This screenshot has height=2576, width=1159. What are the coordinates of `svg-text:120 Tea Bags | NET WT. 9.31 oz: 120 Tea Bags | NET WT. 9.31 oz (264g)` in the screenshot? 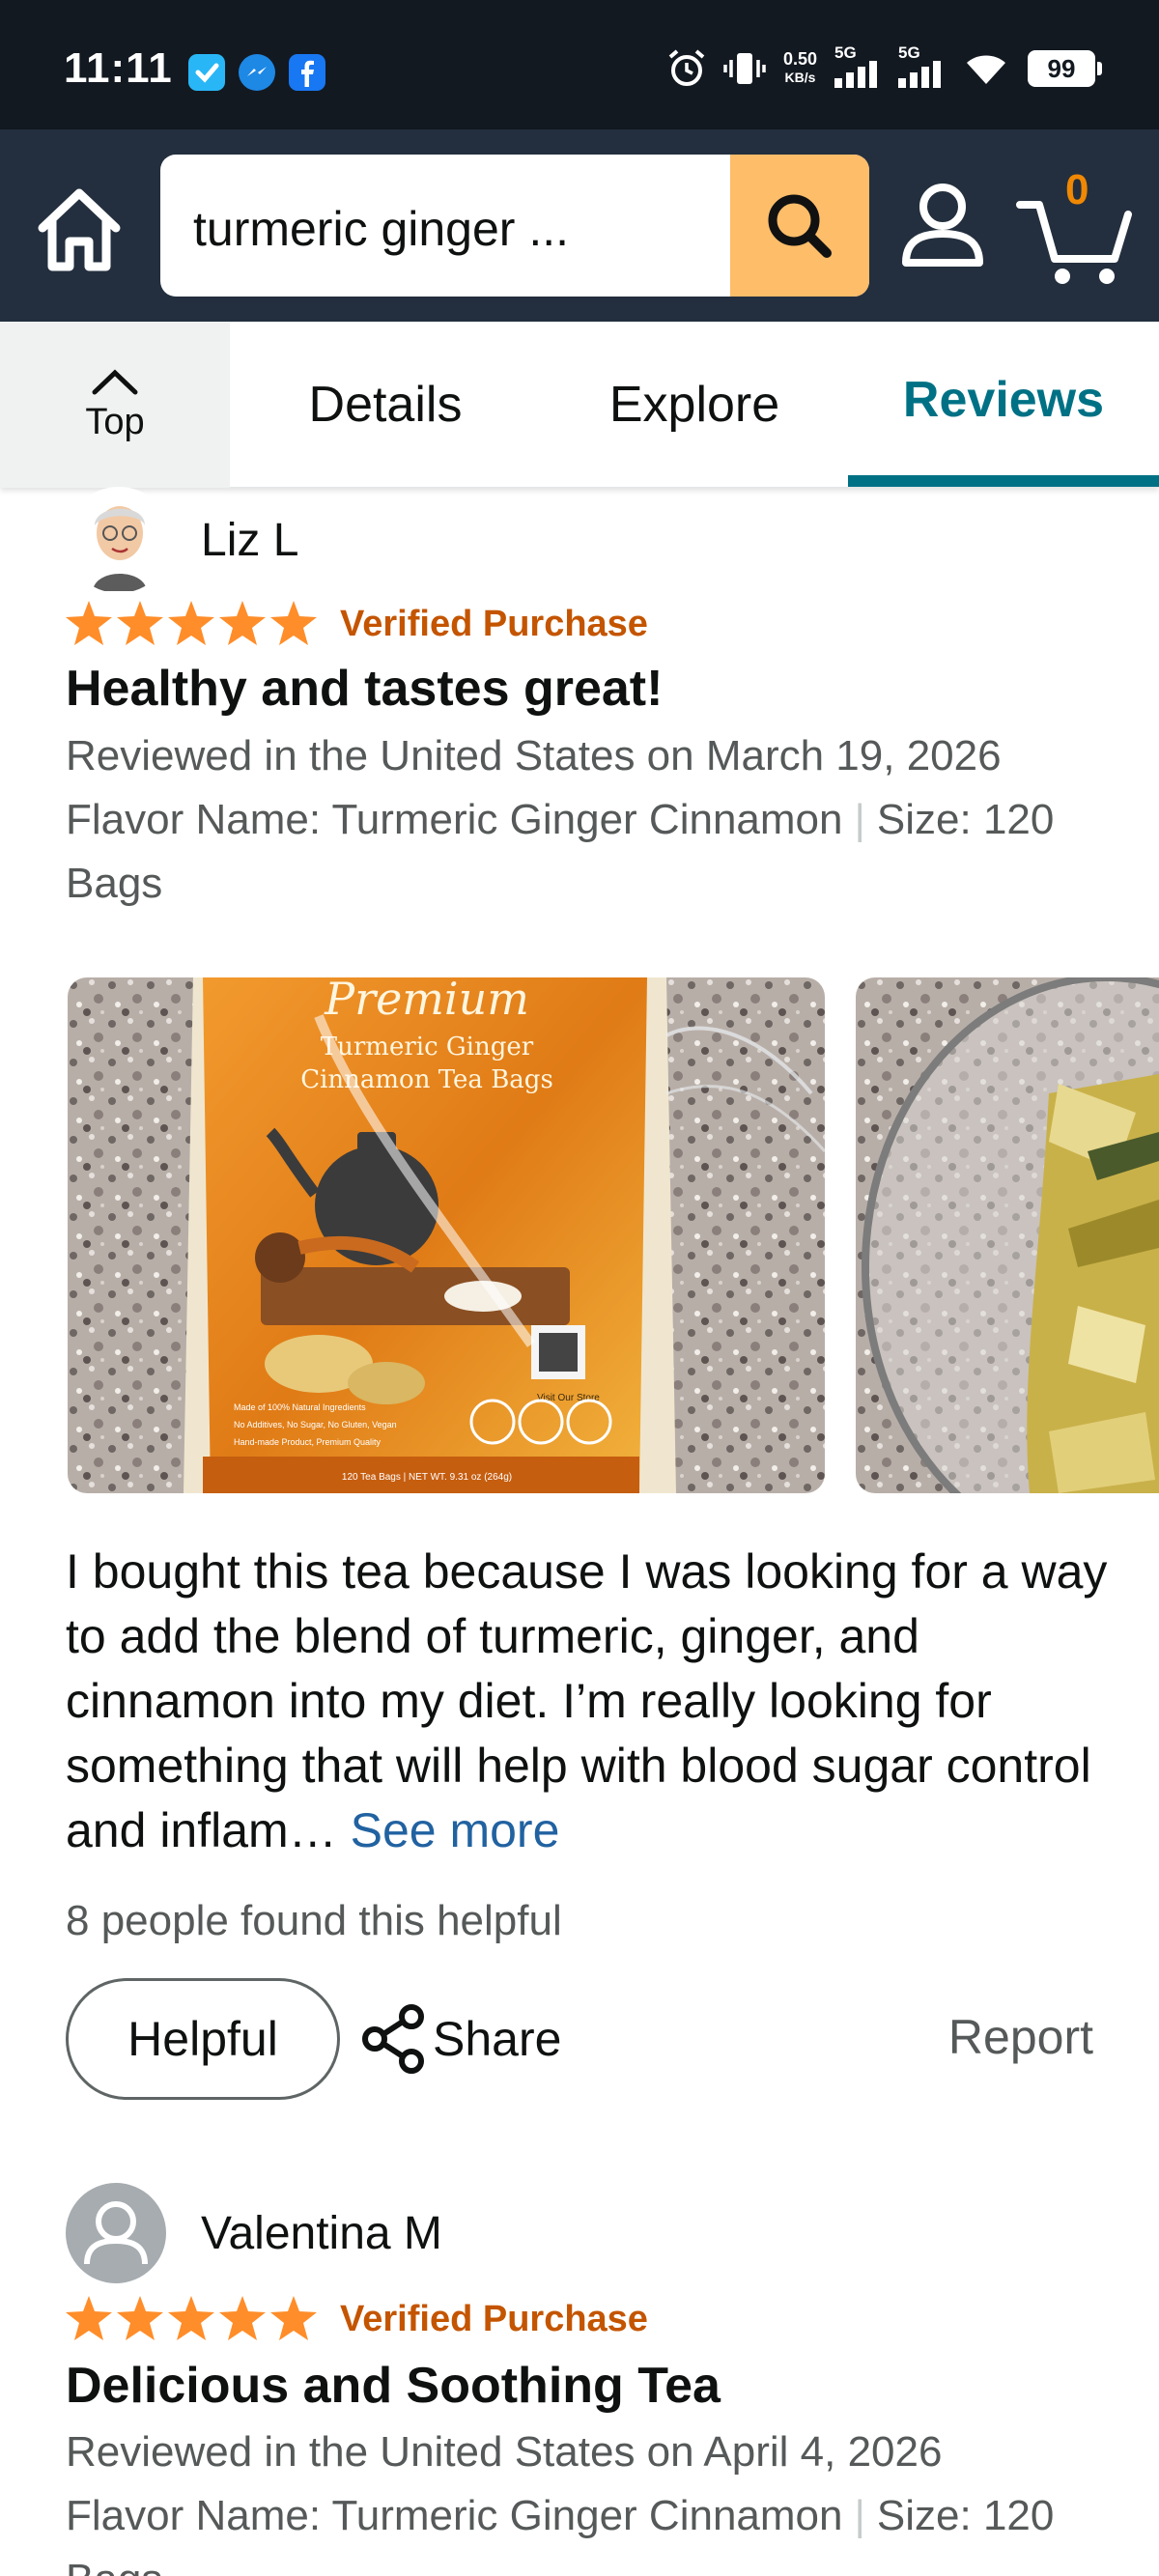 It's located at (427, 1477).